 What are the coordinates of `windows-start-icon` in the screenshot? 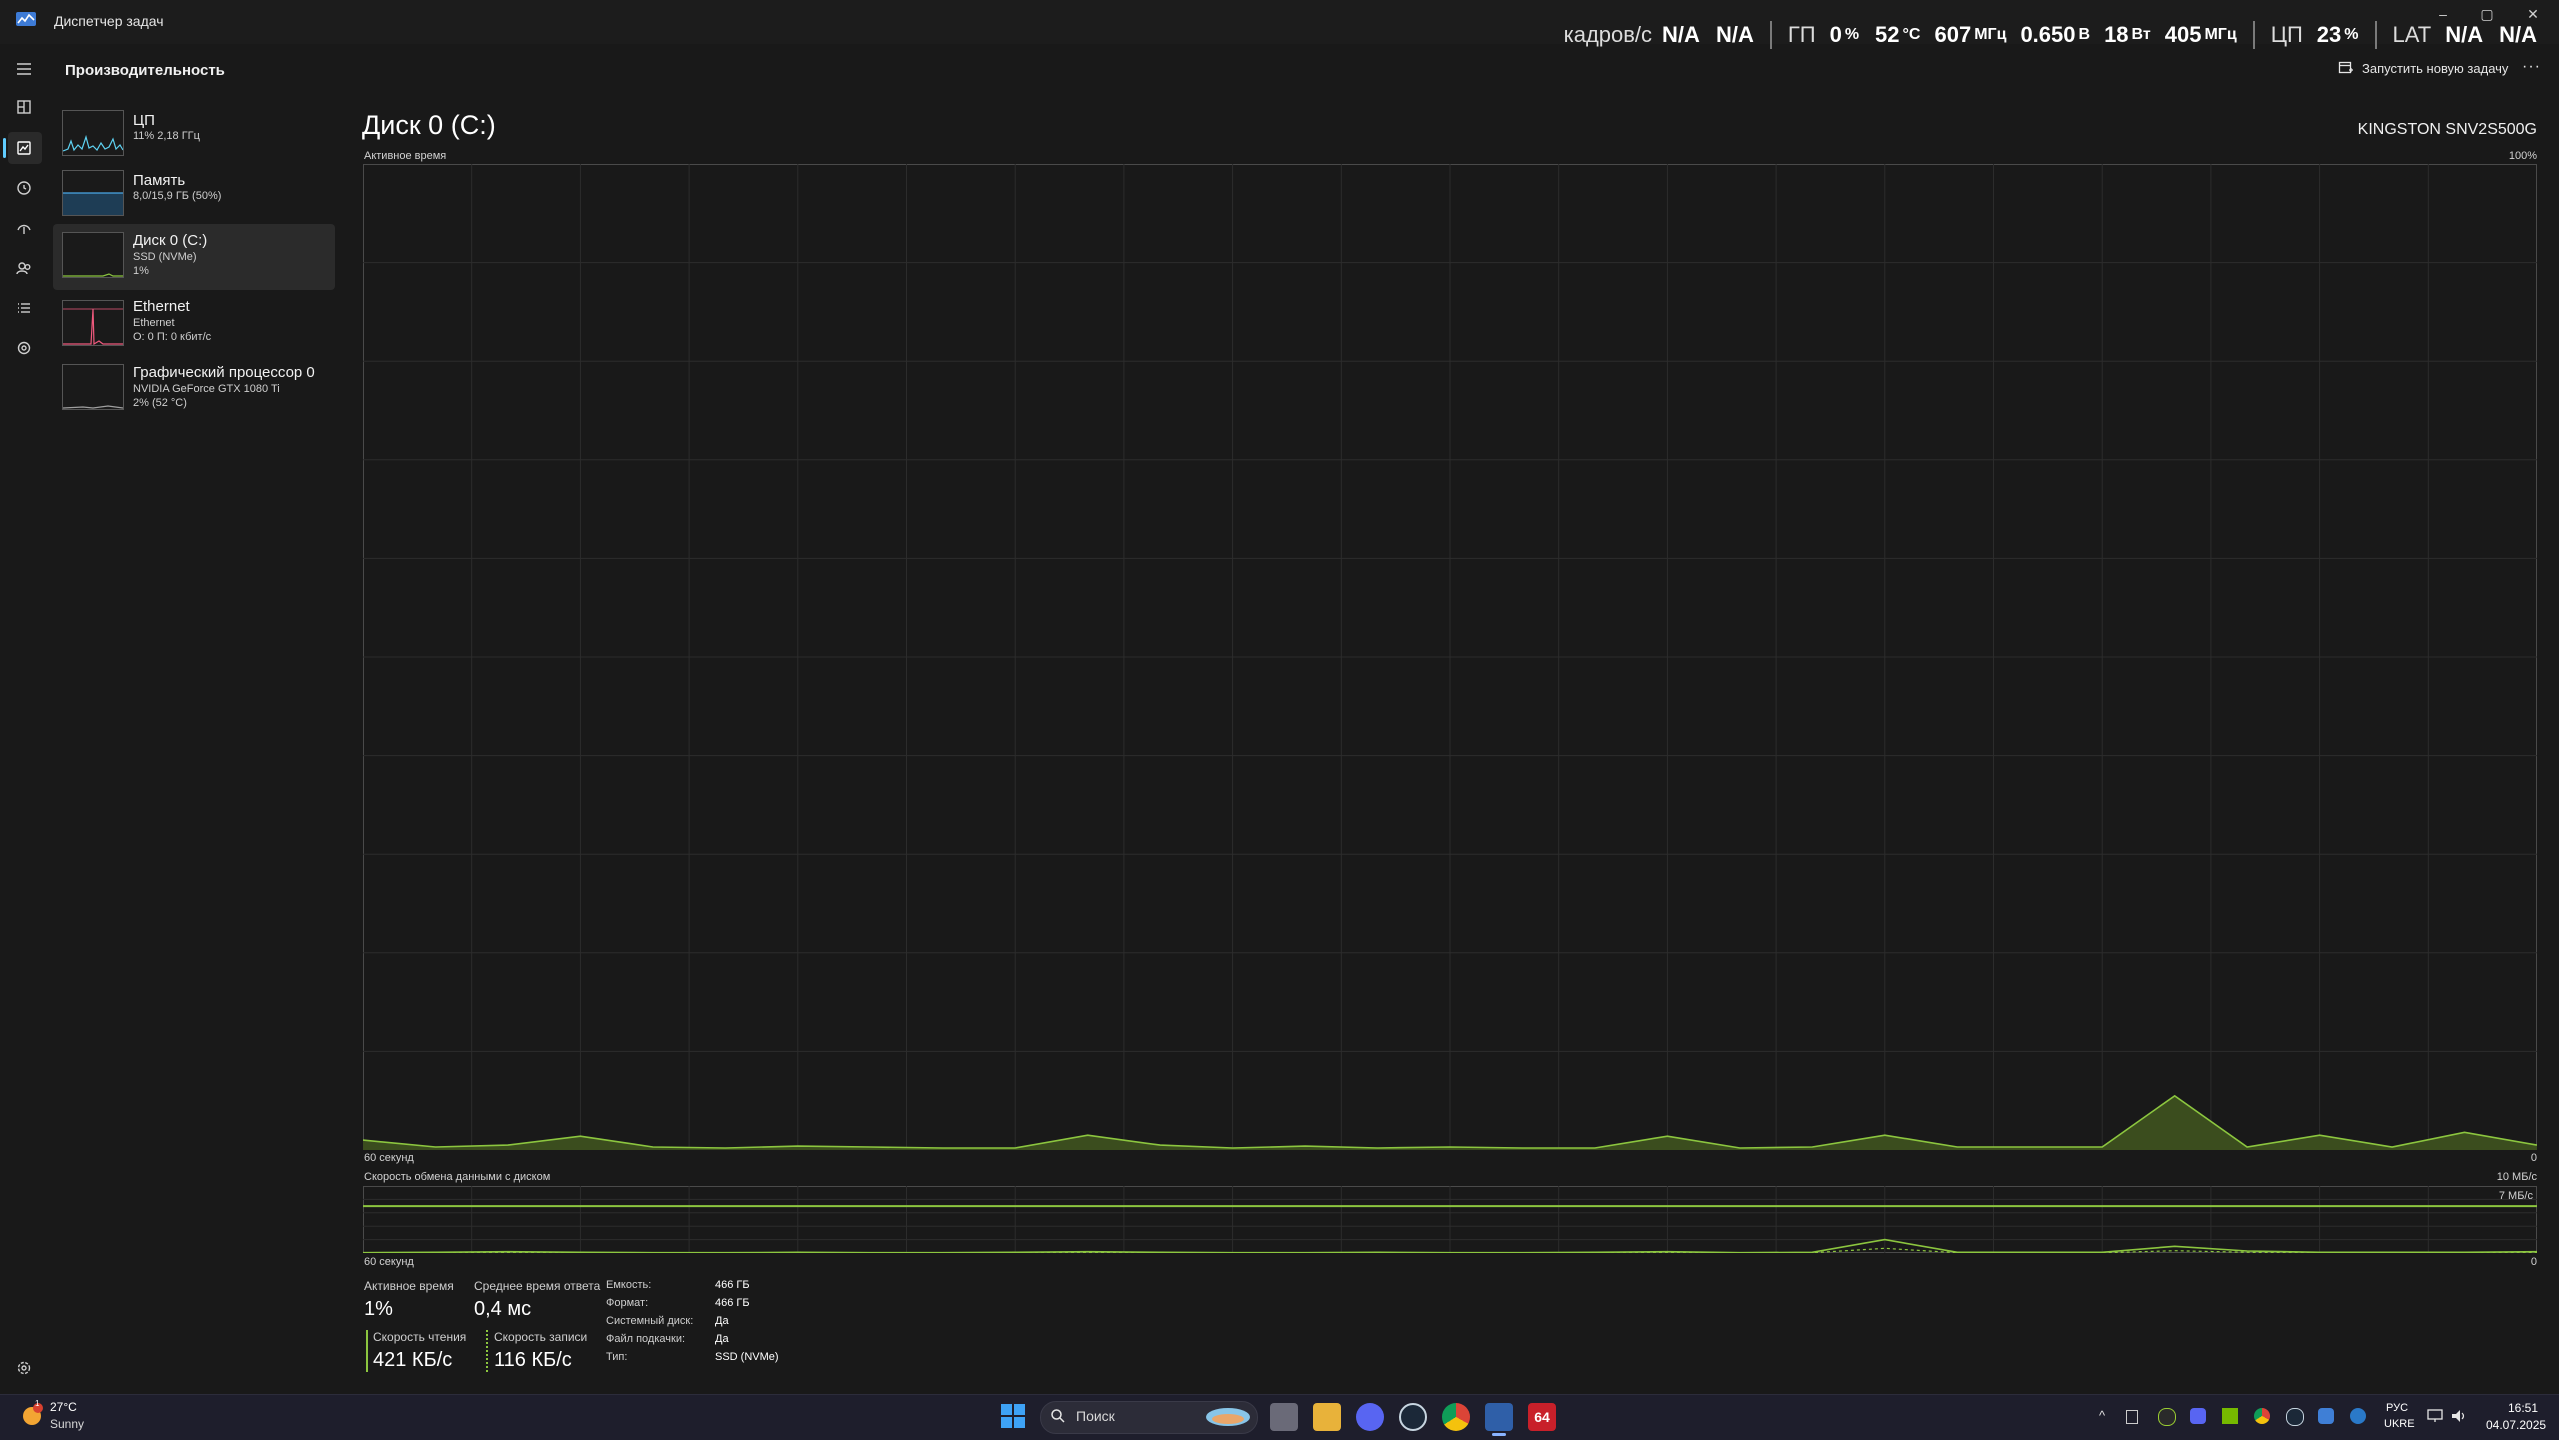 It's located at (1013, 1416).